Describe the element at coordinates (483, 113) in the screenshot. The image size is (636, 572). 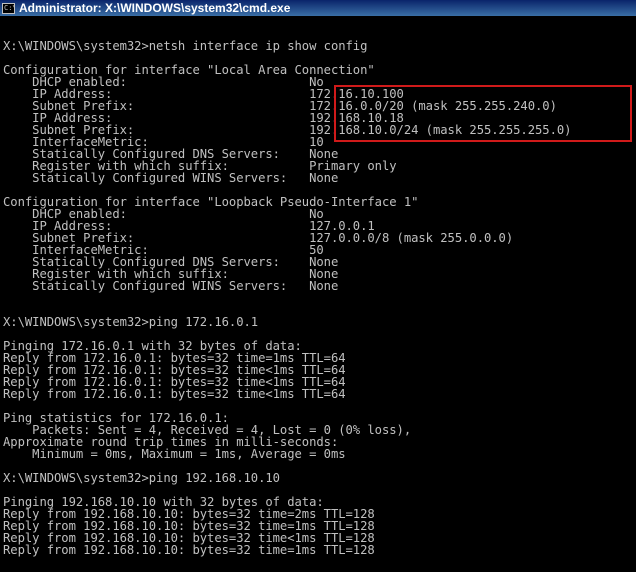
I see `ip-highlight-box` at that location.